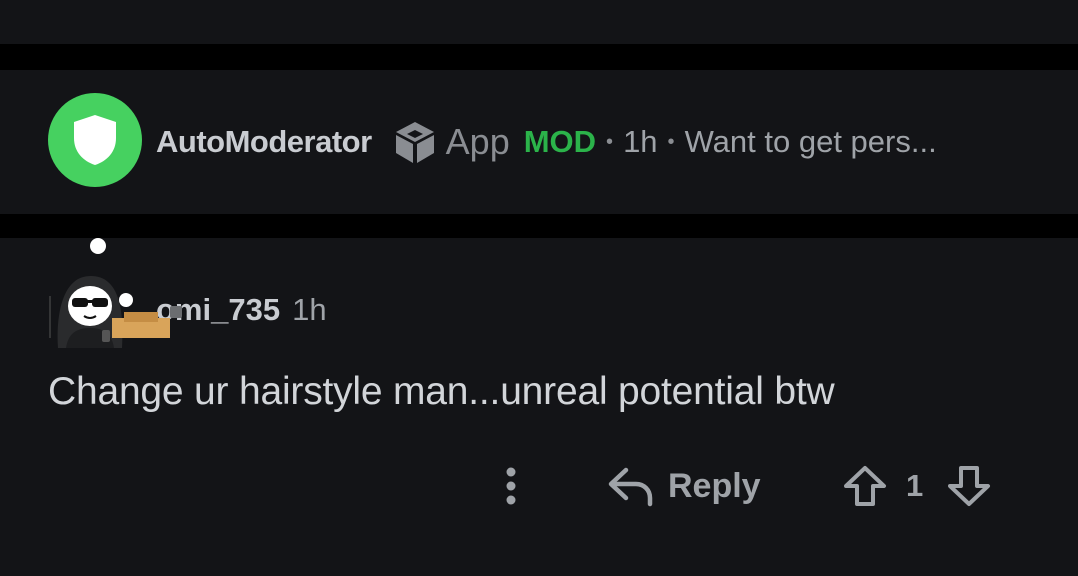 This screenshot has width=1078, height=576. I want to click on reply-button: Reply, so click(683, 486).